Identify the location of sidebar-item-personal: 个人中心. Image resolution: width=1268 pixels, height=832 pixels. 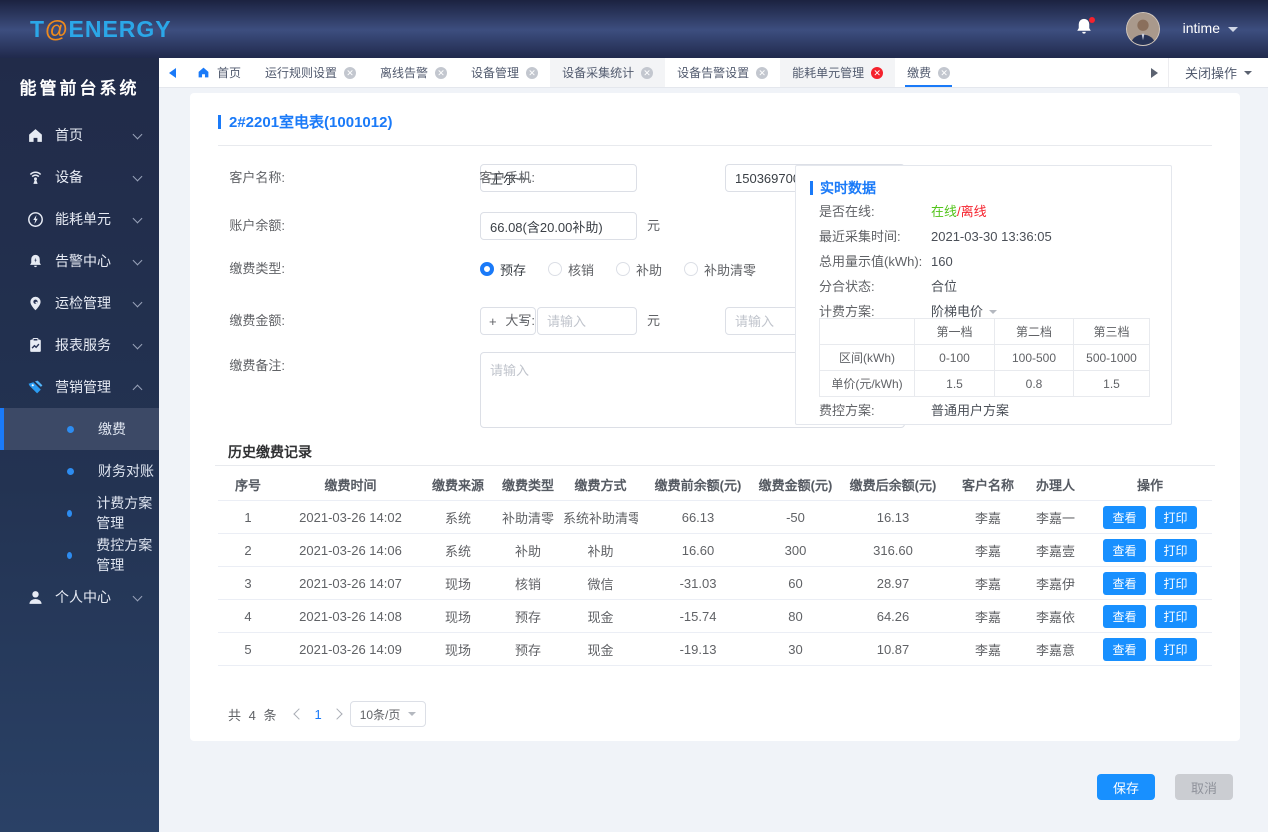
(79, 597).